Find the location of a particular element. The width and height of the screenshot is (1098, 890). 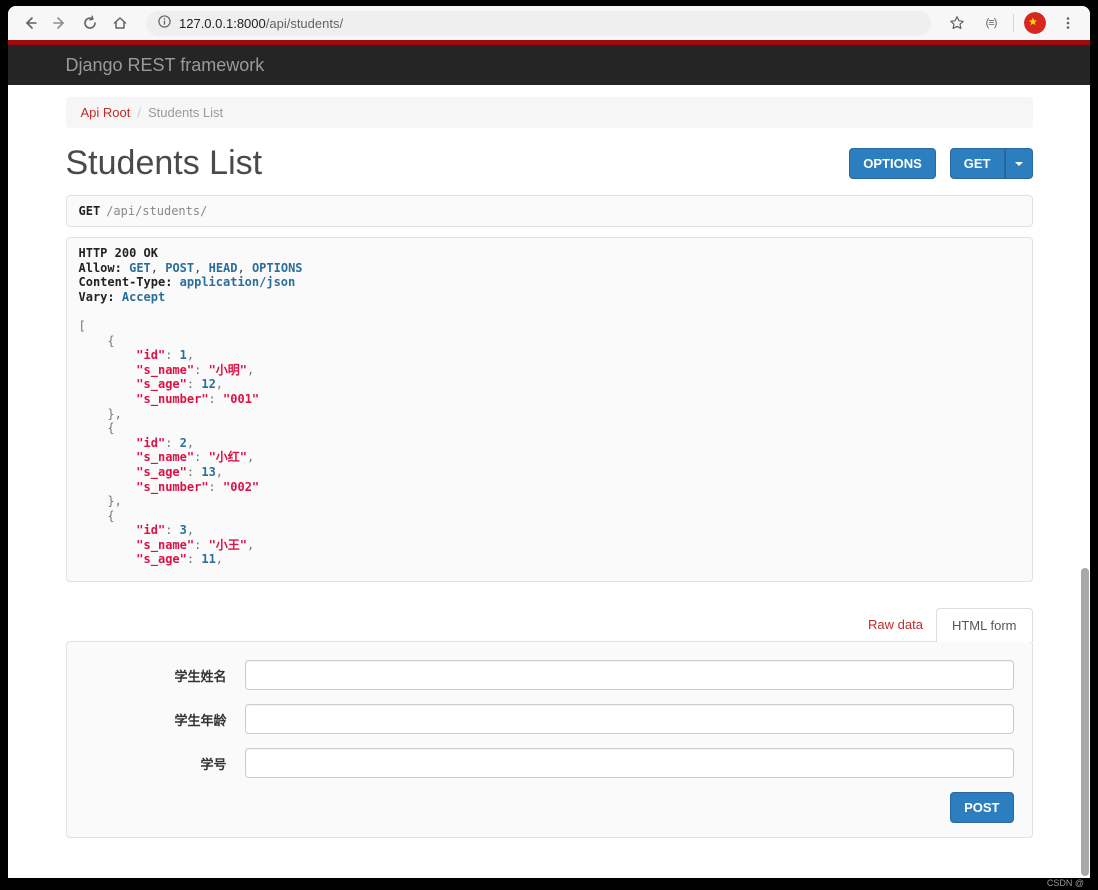

form-row: 学号 is located at coordinates (549, 763).